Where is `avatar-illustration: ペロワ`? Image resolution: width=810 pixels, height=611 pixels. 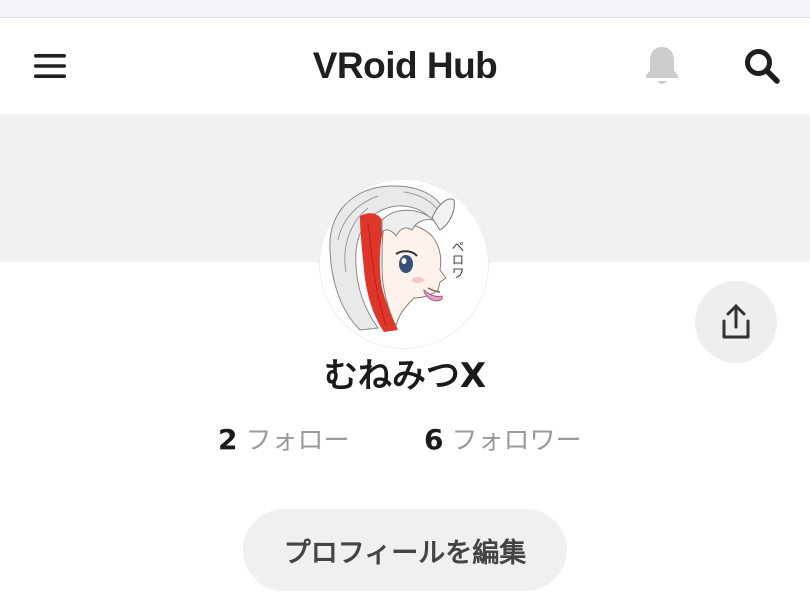 avatar-illustration: ペロワ is located at coordinates (404, 264).